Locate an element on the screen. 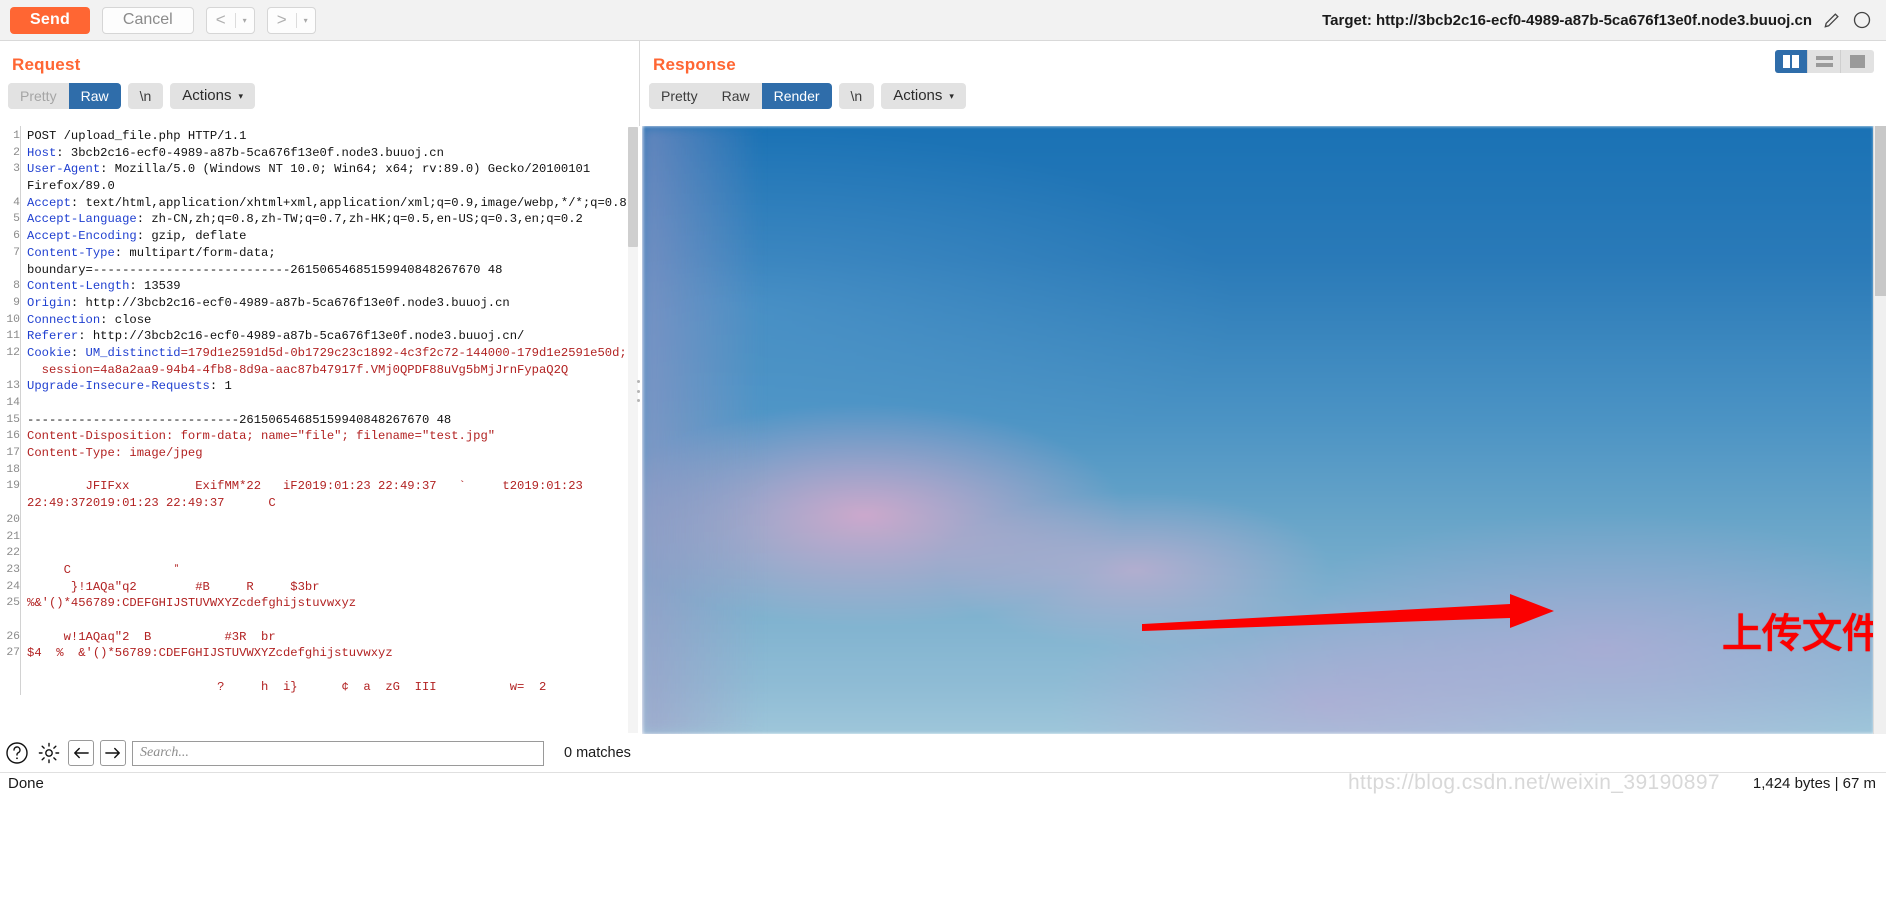  tab-request-raw: Raw is located at coordinates (94, 96).